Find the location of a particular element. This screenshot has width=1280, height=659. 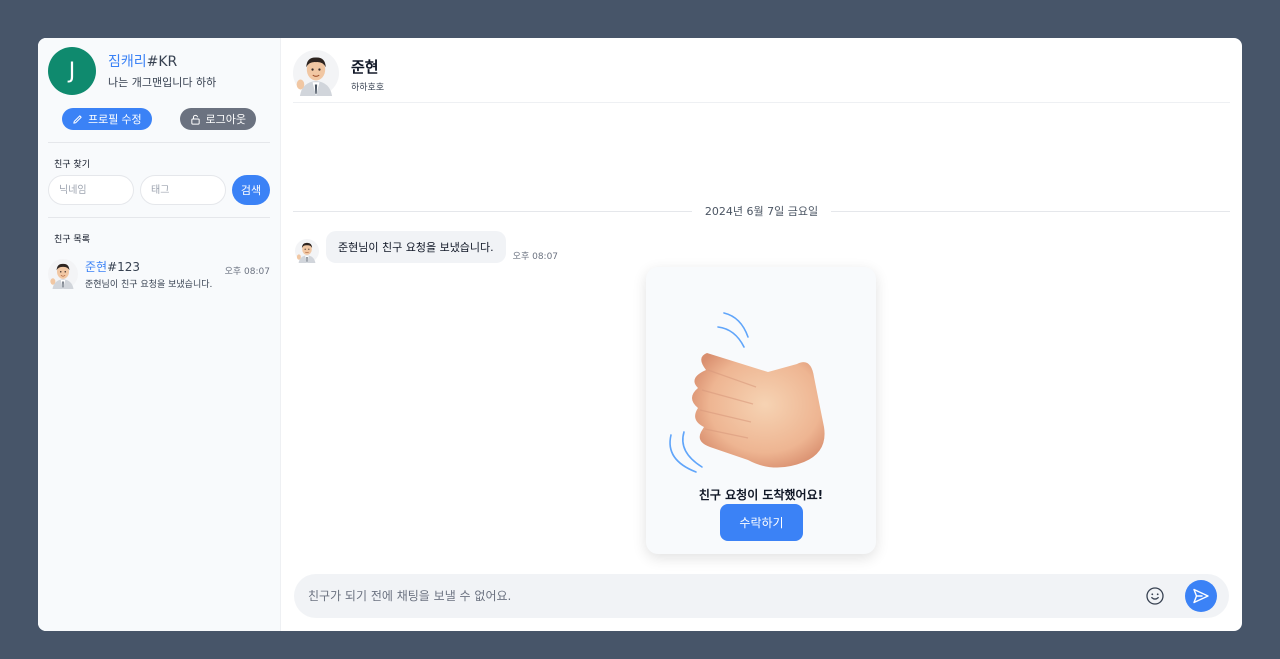

friend-name: 준현#123 is located at coordinates (155, 266).